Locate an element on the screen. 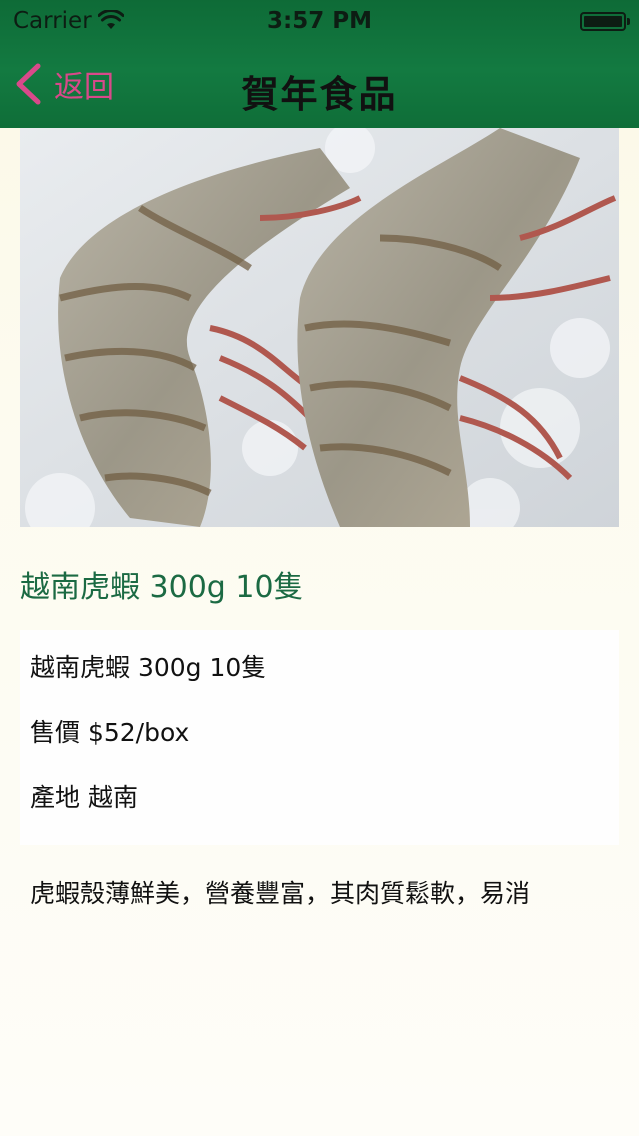  header: Carrier 3:57 PM 返回 賀年食品 is located at coordinates (319, 64).